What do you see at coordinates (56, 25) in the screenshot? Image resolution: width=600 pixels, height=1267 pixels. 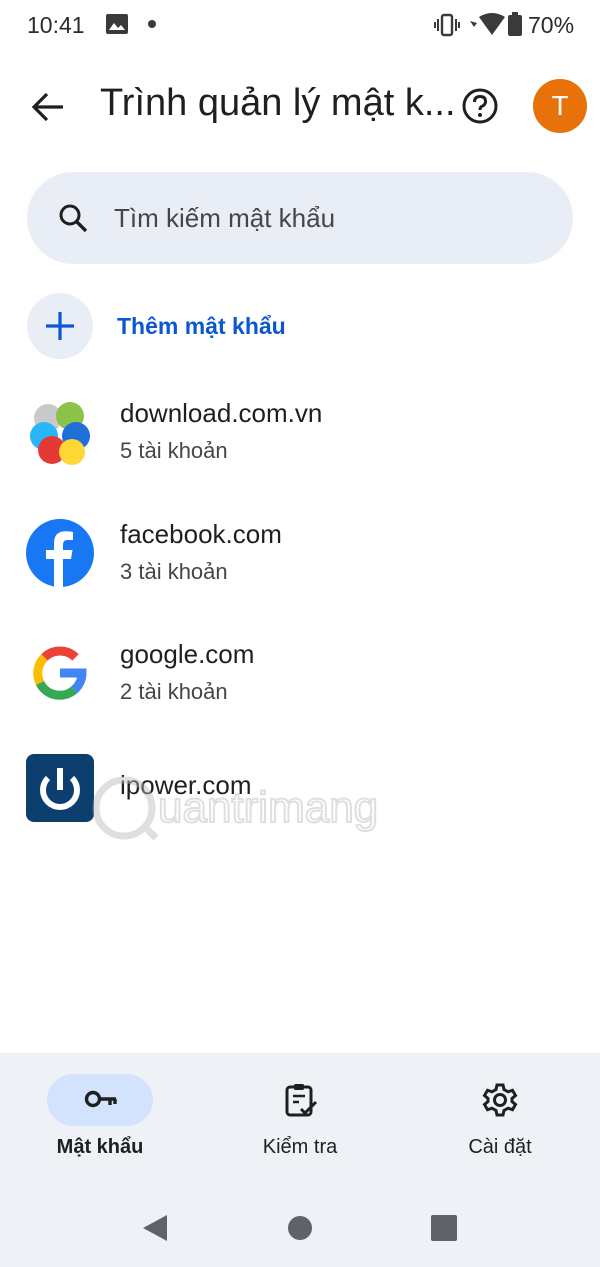 I see `status-time: 10:41` at bounding box center [56, 25].